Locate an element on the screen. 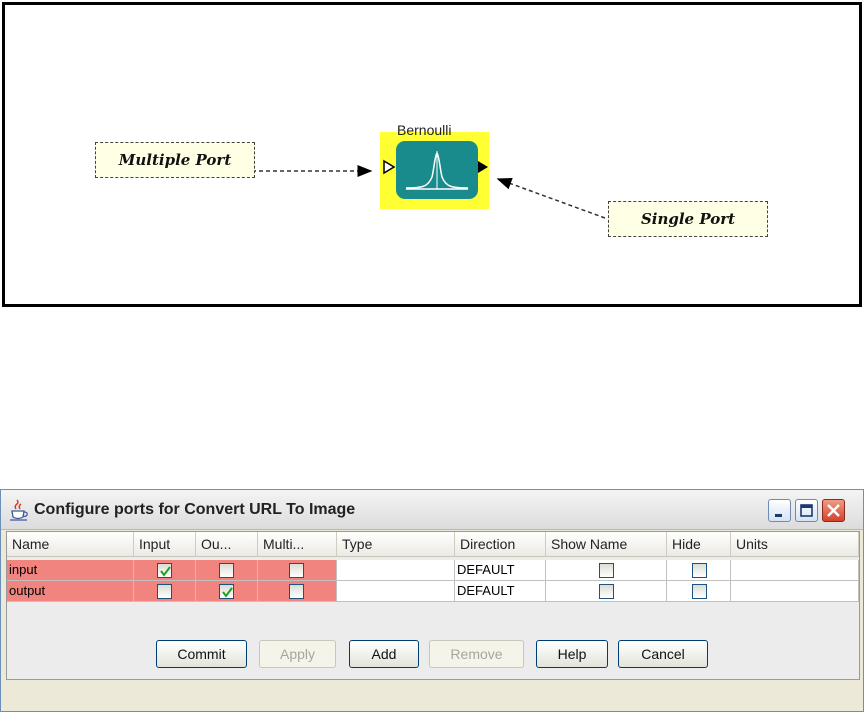  port-name-cell: output is located at coordinates (70, 591).